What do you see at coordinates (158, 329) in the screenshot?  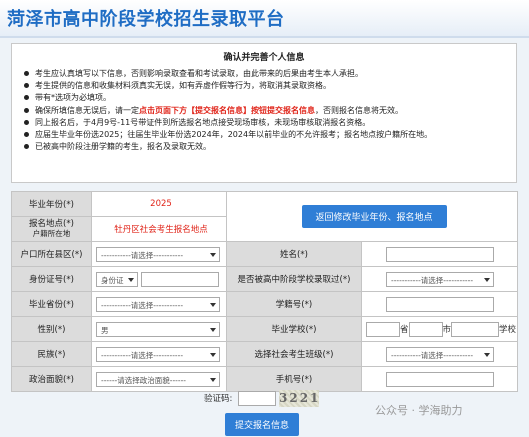 I see `gender-select: 男` at bounding box center [158, 329].